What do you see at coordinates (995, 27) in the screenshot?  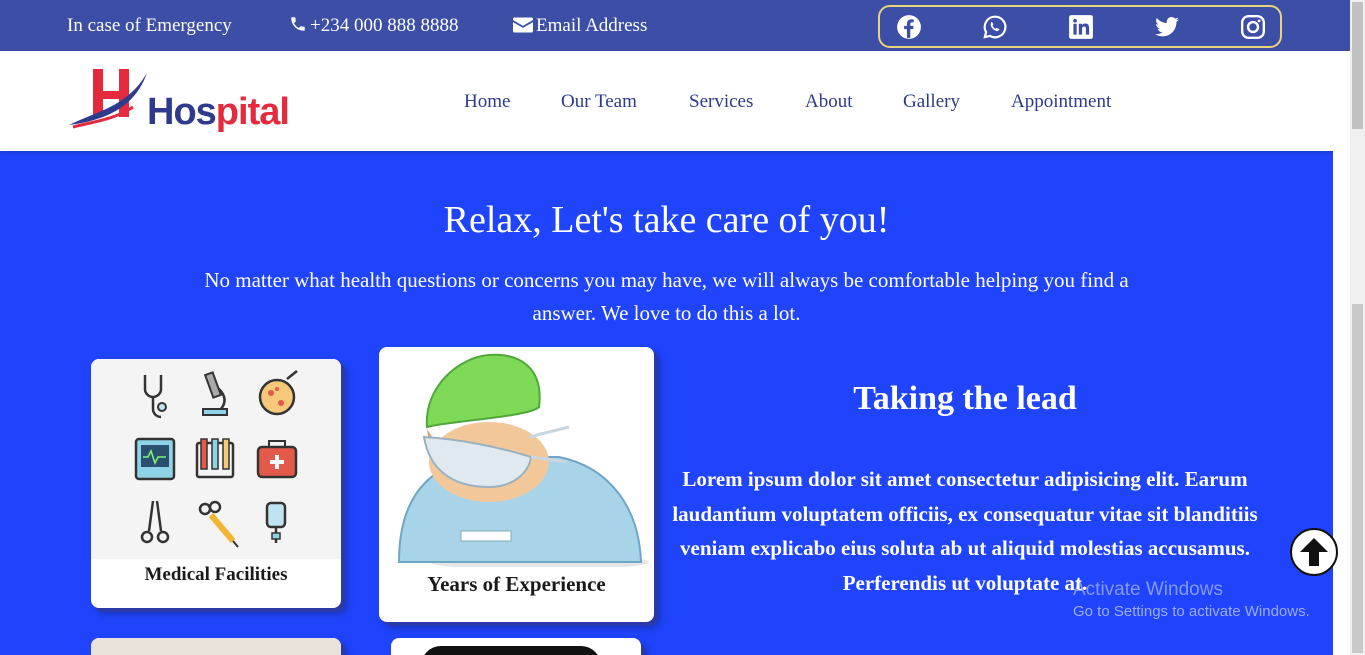 I see `whatsapp-icon` at bounding box center [995, 27].